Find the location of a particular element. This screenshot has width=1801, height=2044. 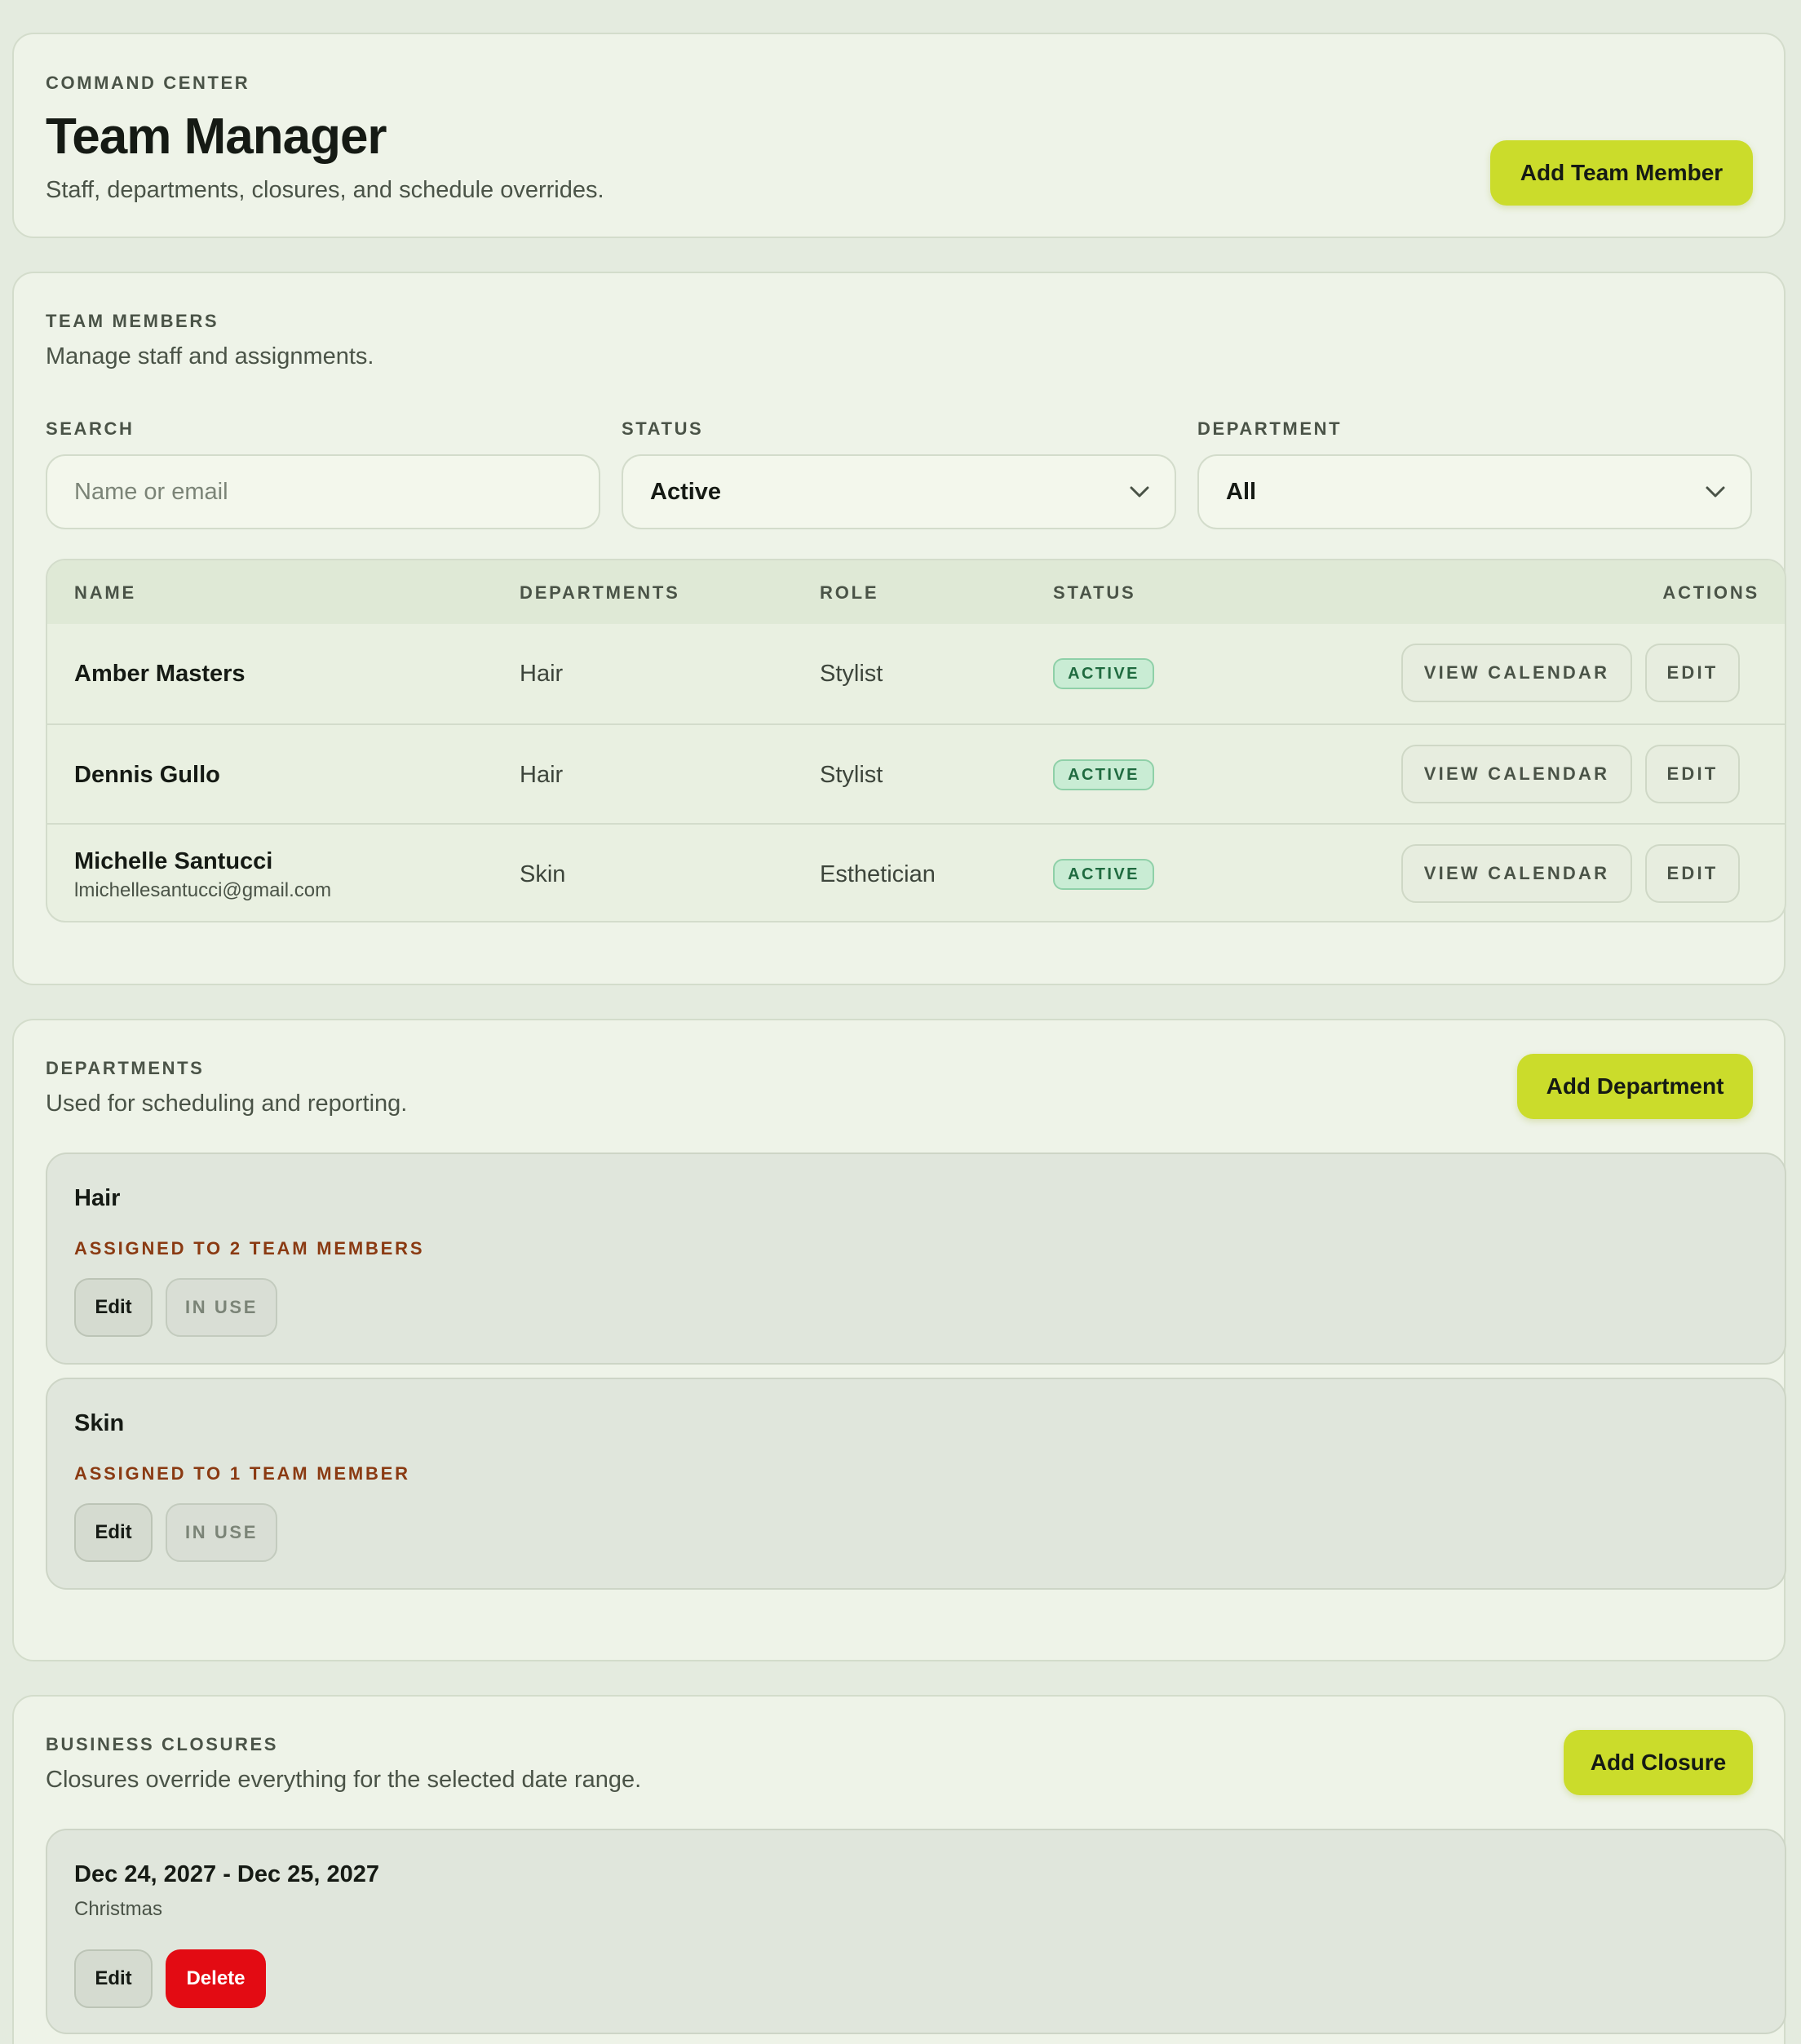

search-label: SEARCH is located at coordinates (90, 428).